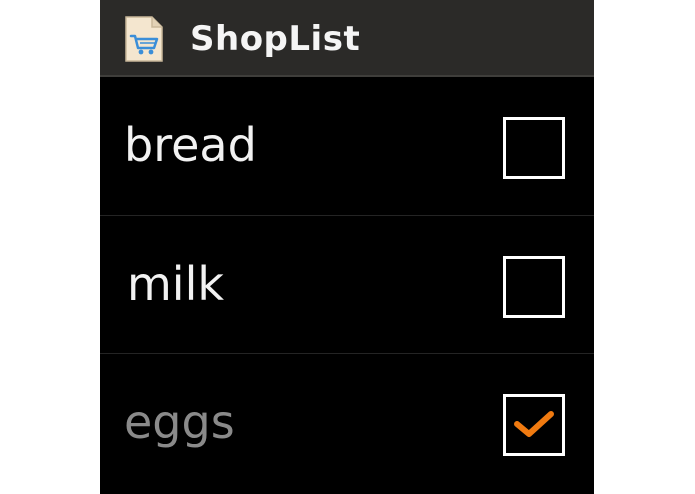  Describe the element at coordinates (176, 284) in the screenshot. I see `item-label: milk` at that location.